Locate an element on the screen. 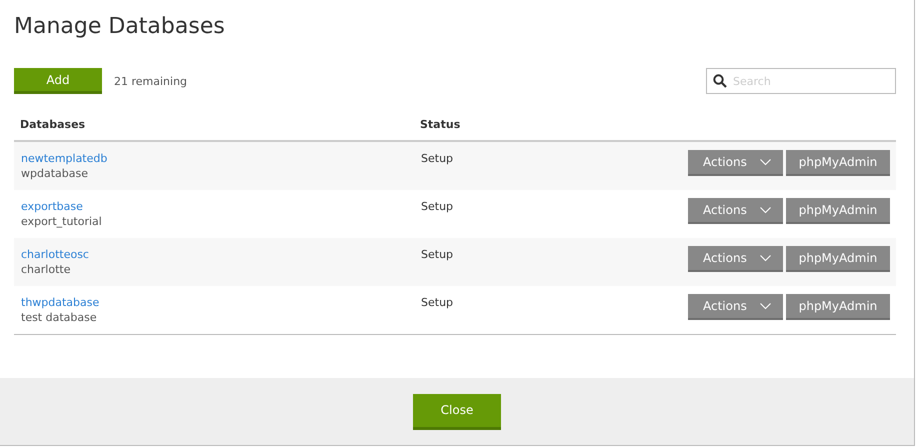 The height and width of the screenshot is (448, 918). database-user: wpdatabase is located at coordinates (54, 173).